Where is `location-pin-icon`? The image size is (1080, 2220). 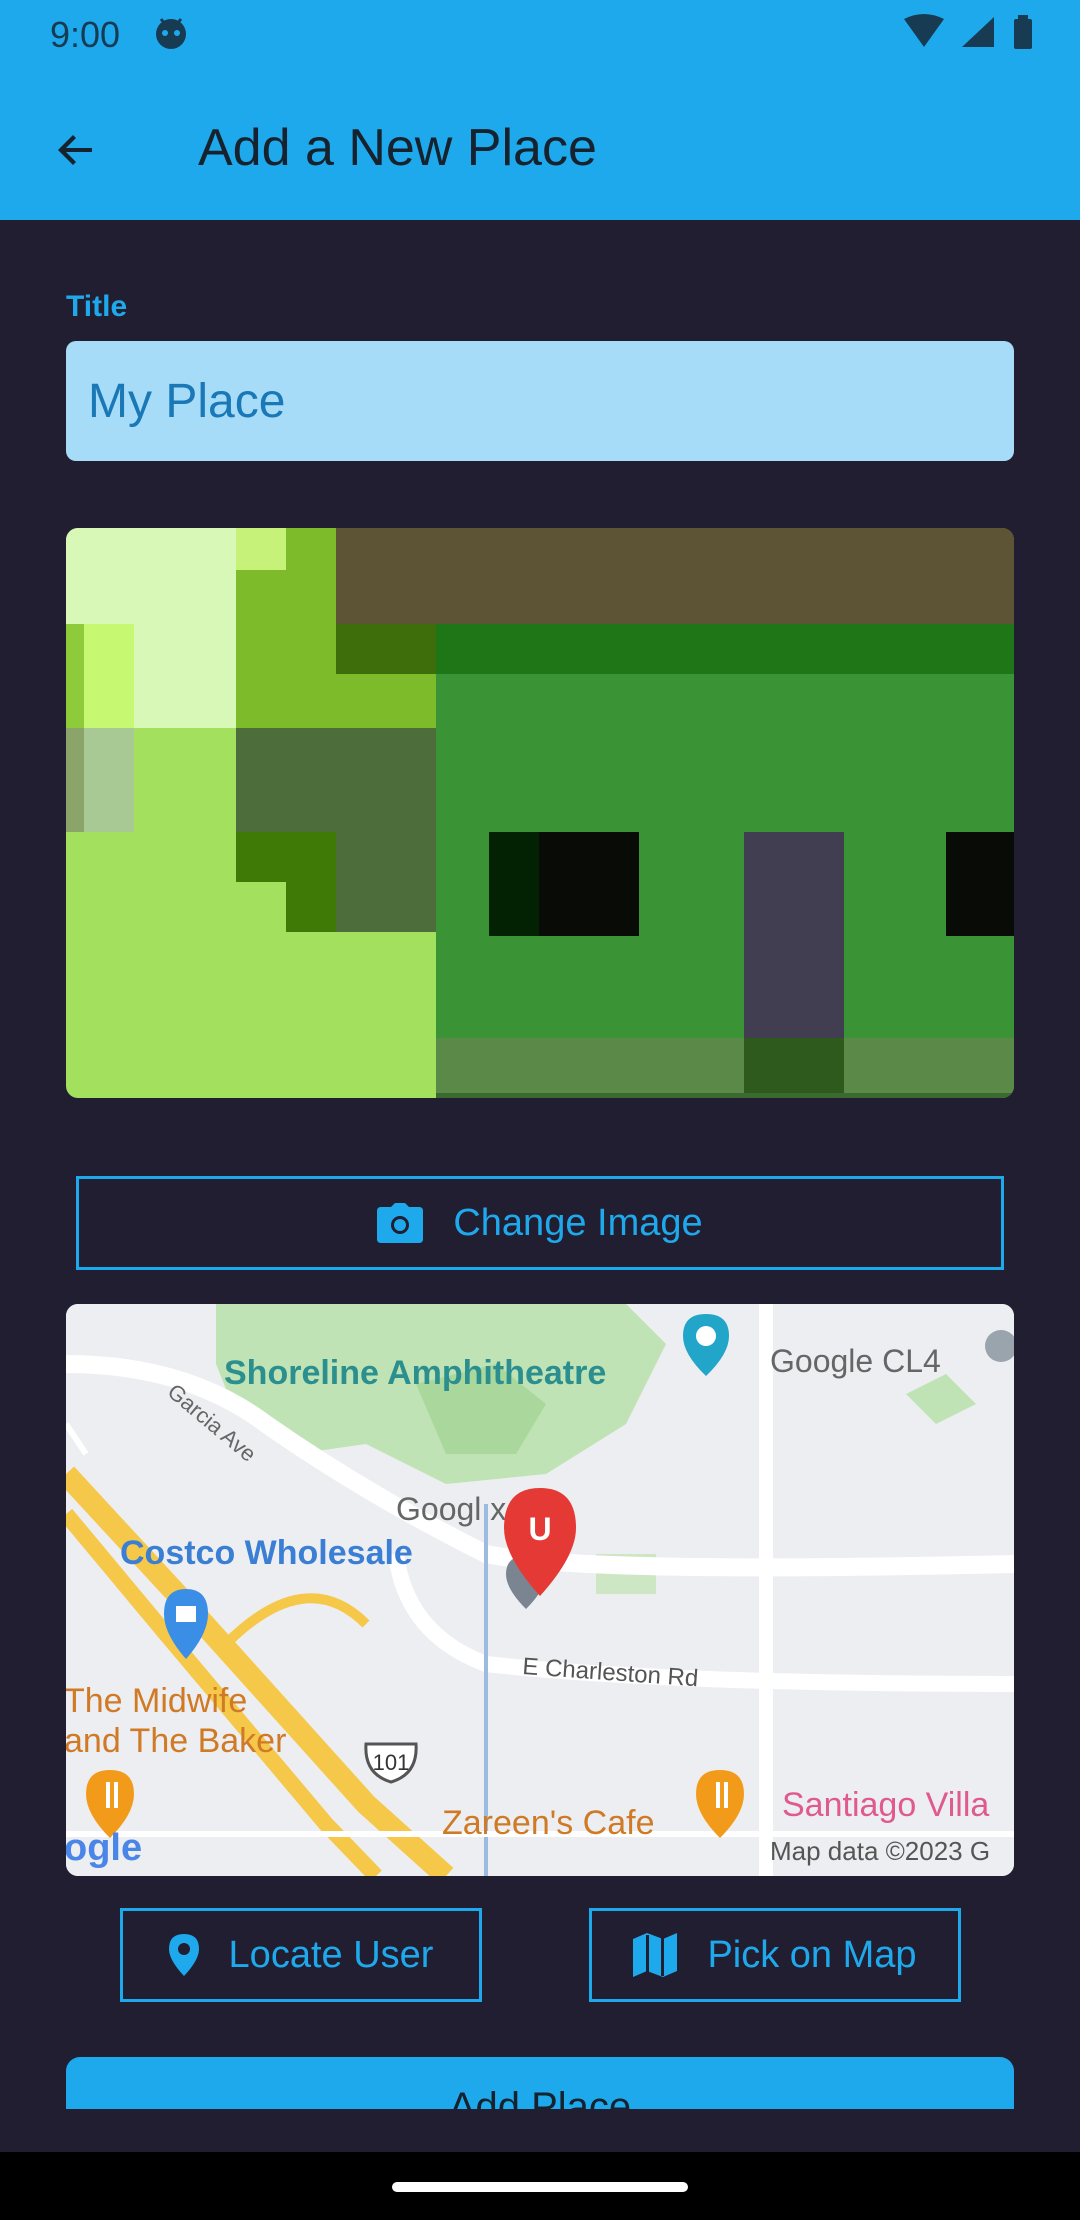
location-pin-icon is located at coordinates (183, 1955).